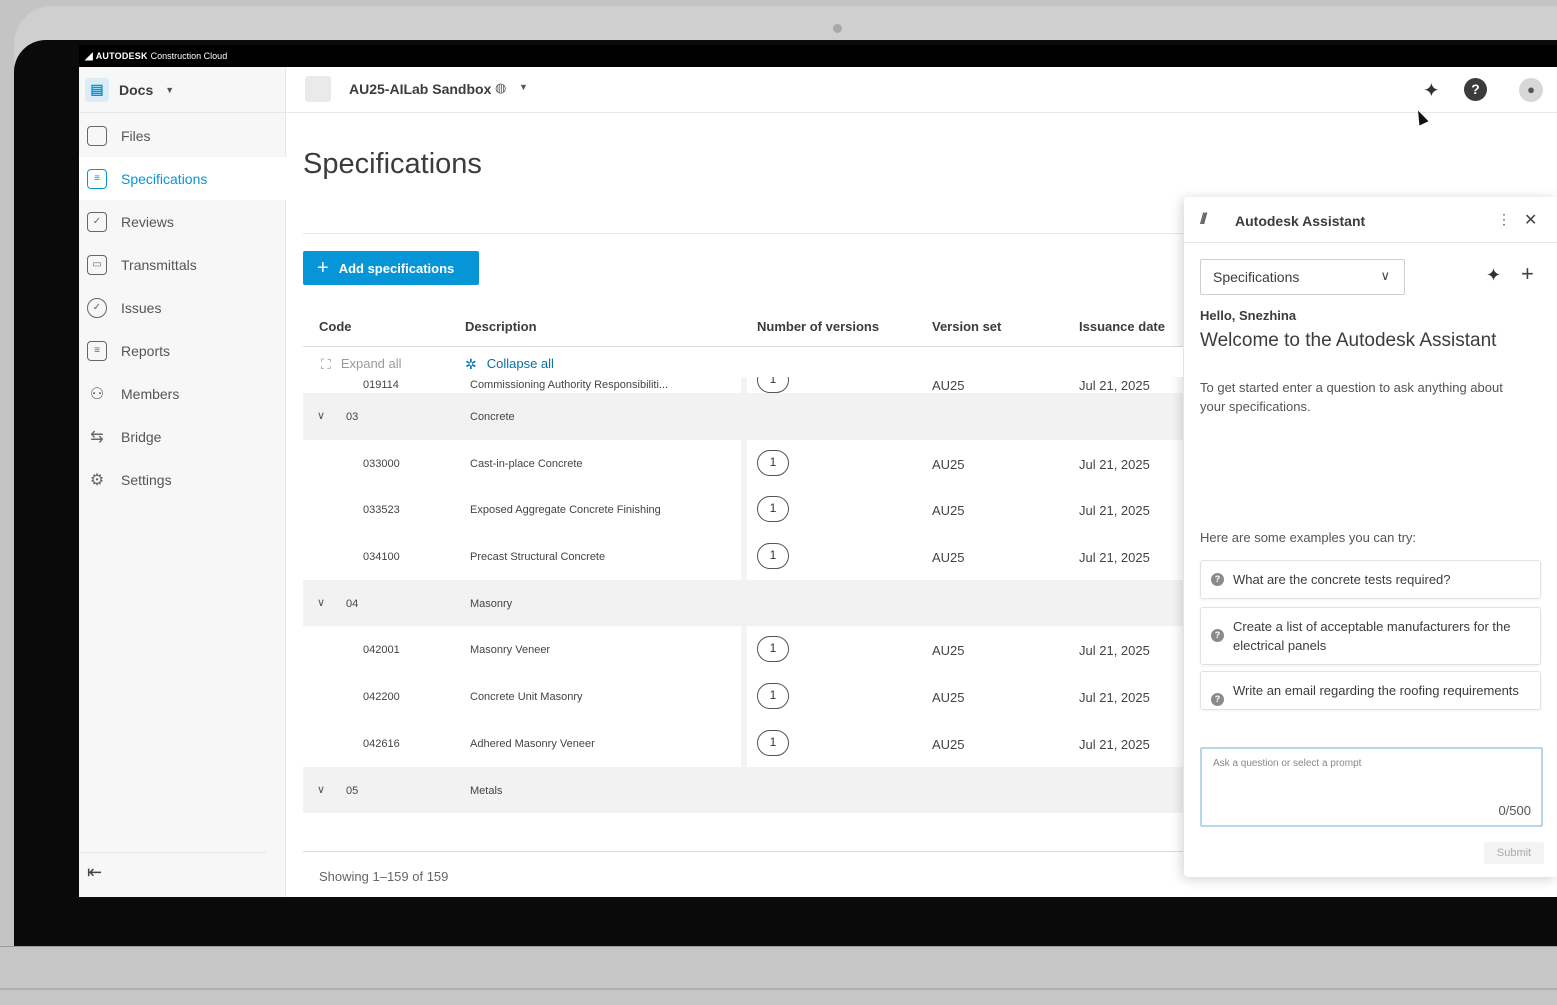 This screenshot has height=1005, width=1557. What do you see at coordinates (182, 350) in the screenshot?
I see `sidebar-item-reports: ≡ Reports` at bounding box center [182, 350].